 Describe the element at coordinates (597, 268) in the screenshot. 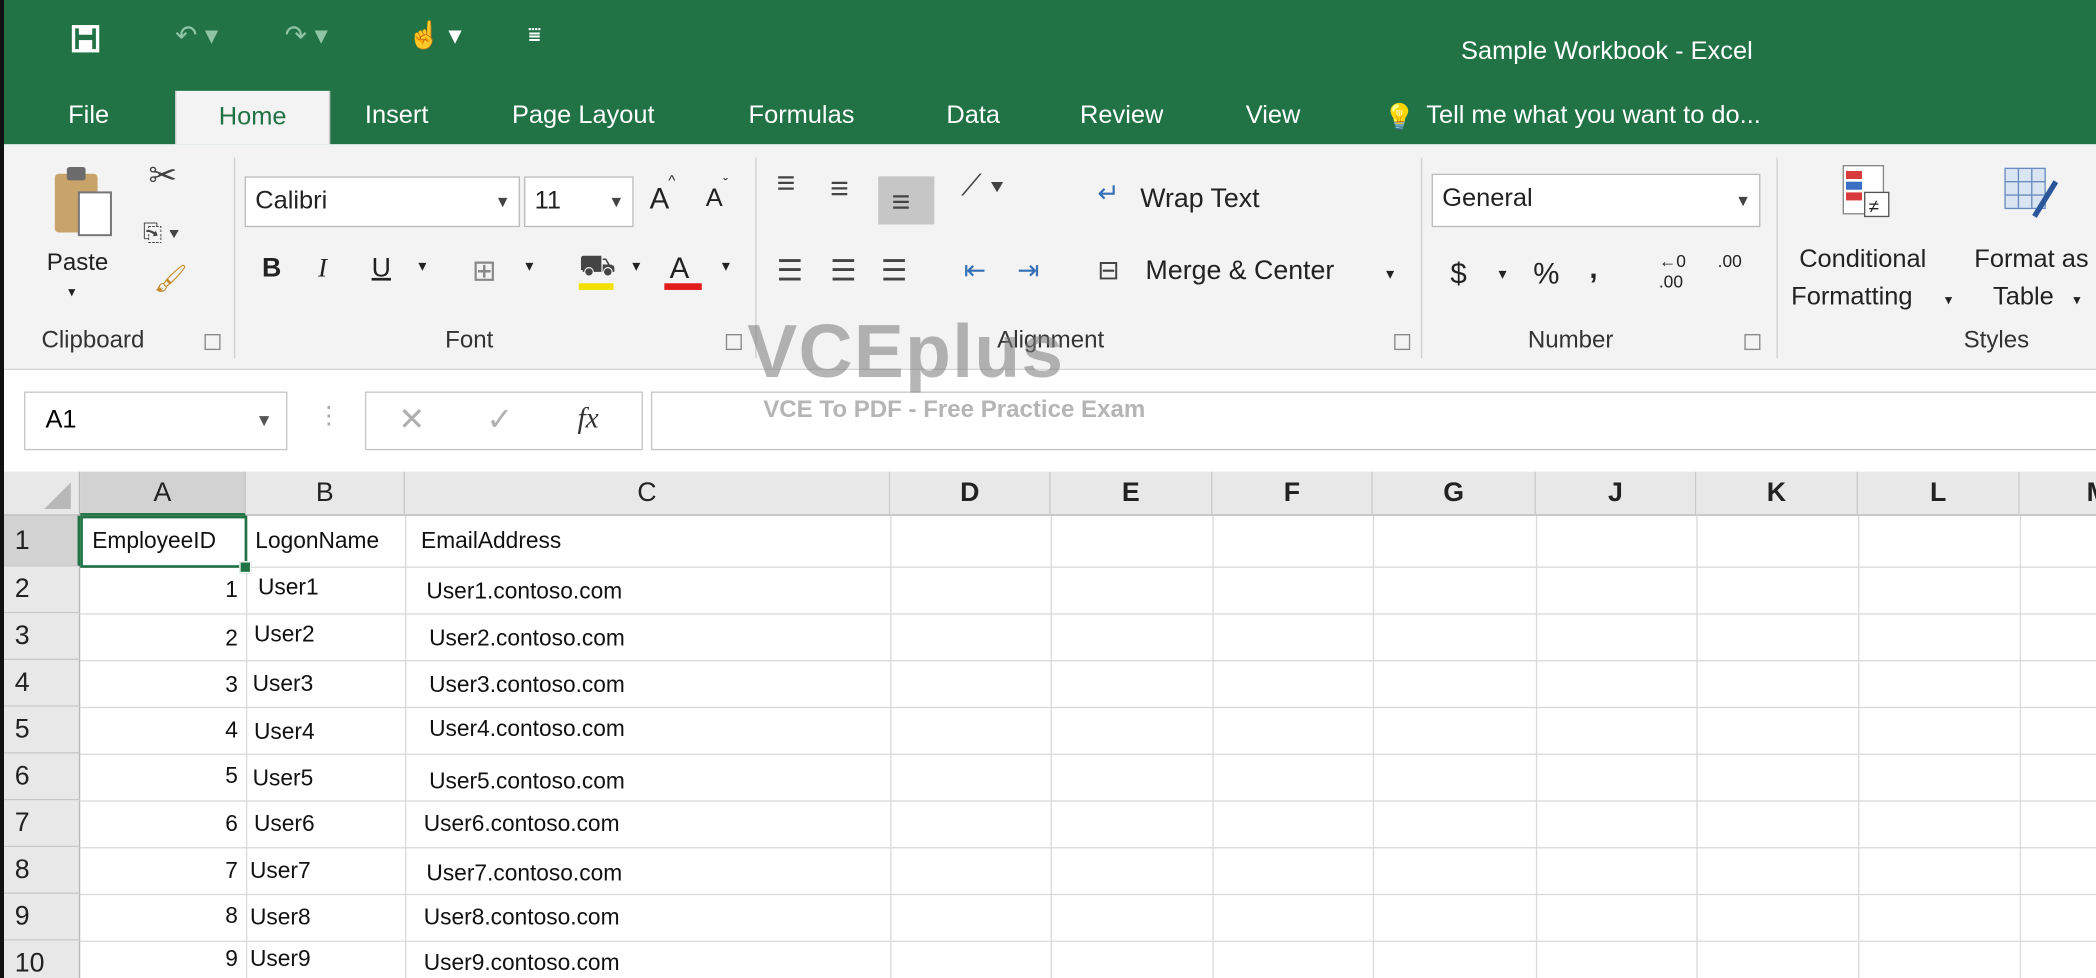

I see `fill-color-icon: ⛟` at that location.